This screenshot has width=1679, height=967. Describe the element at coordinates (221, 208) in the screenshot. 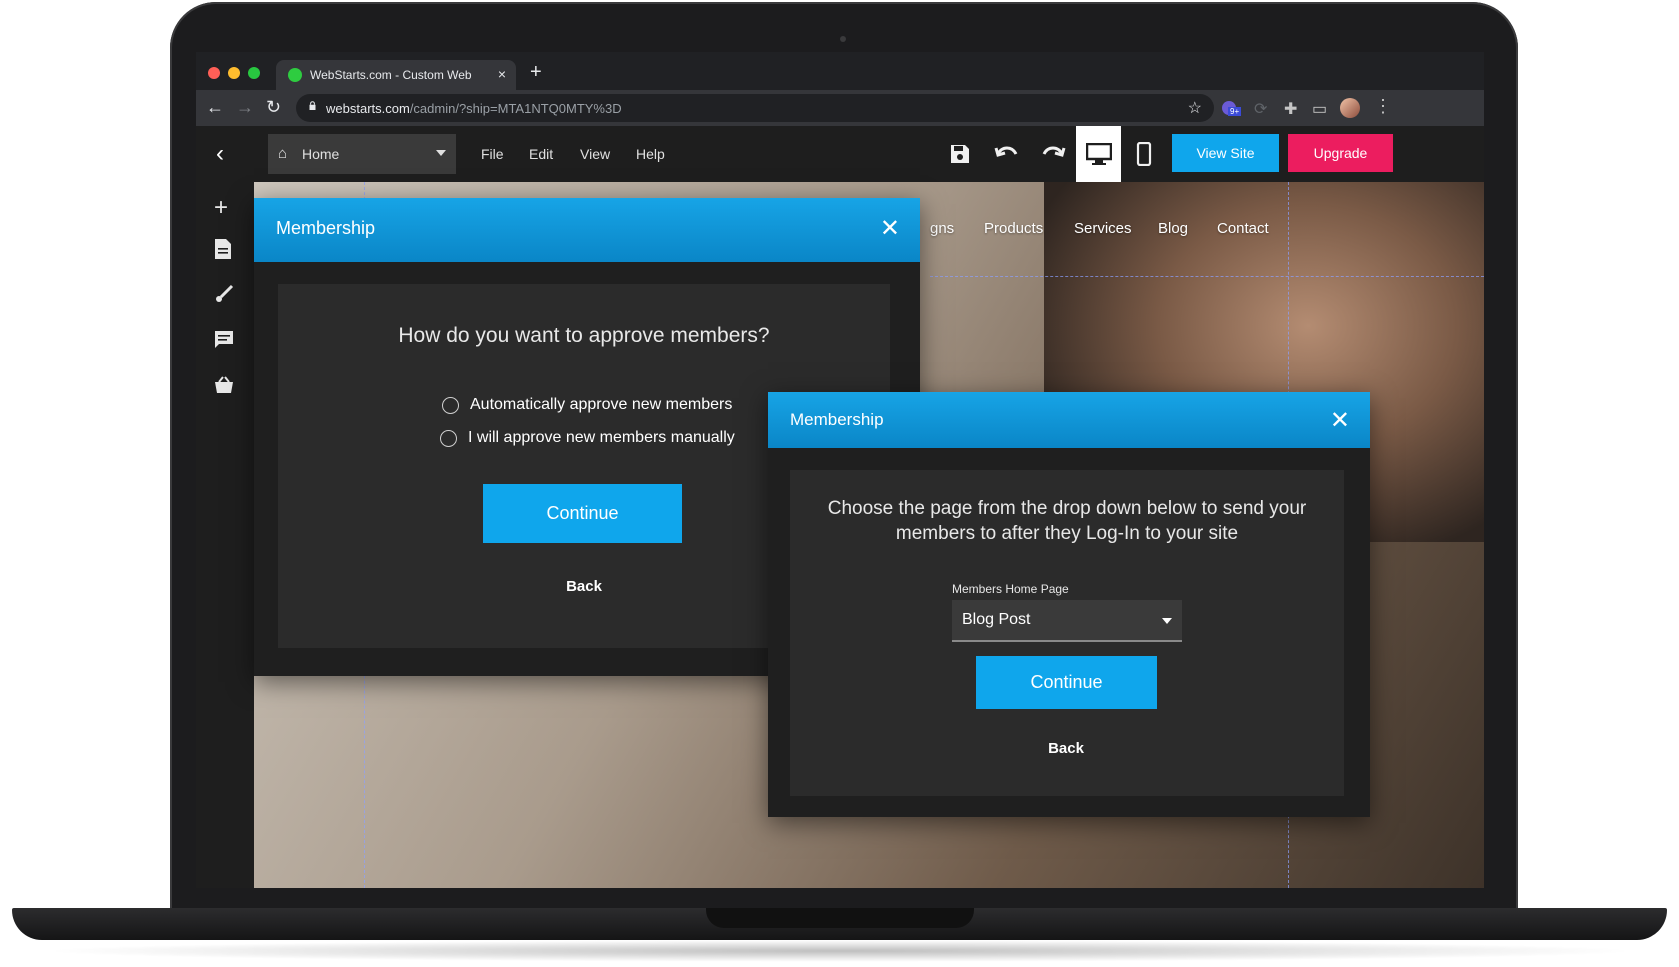

I see `add-element-icon: +` at that location.